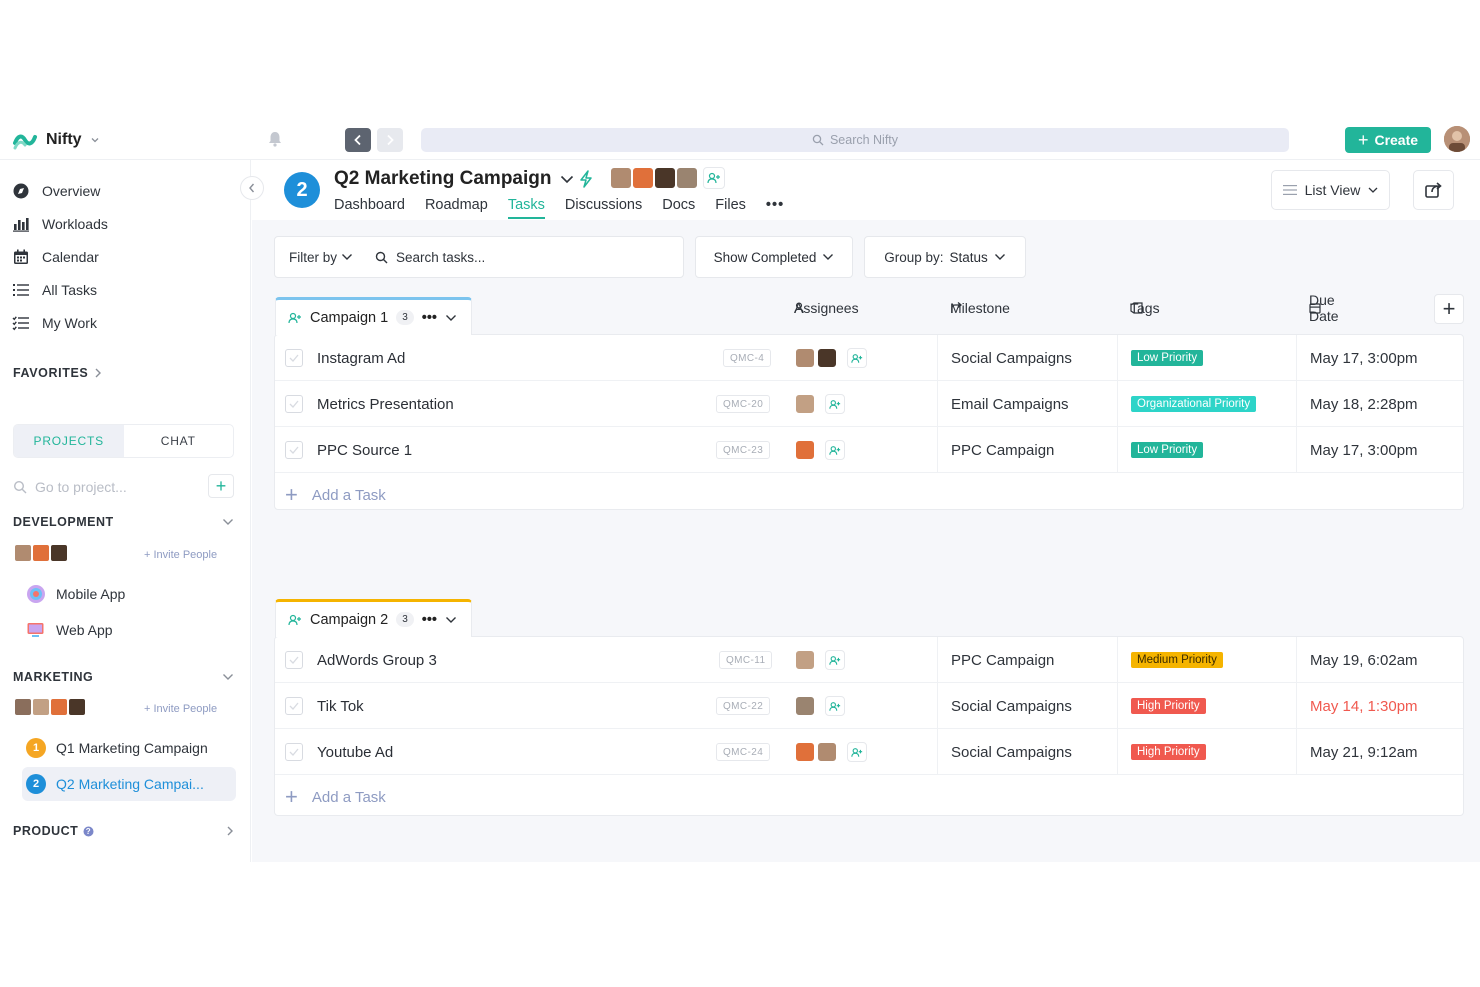 The height and width of the screenshot is (987, 1480). What do you see at coordinates (678, 208) in the screenshot?
I see `tab-docs: Docs` at bounding box center [678, 208].